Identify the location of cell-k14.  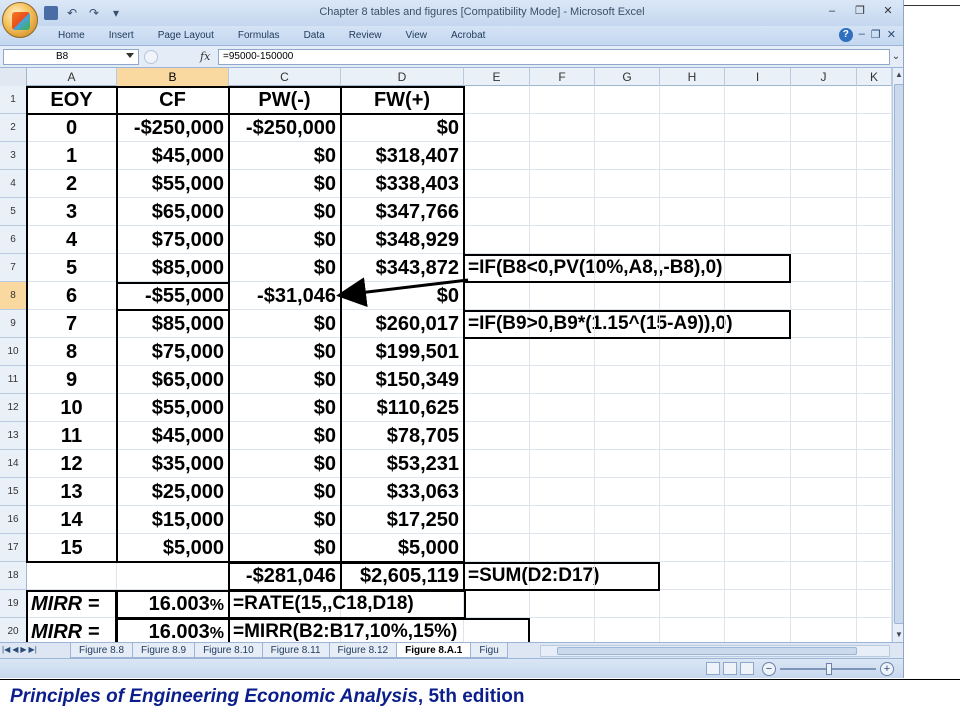
(874, 464).